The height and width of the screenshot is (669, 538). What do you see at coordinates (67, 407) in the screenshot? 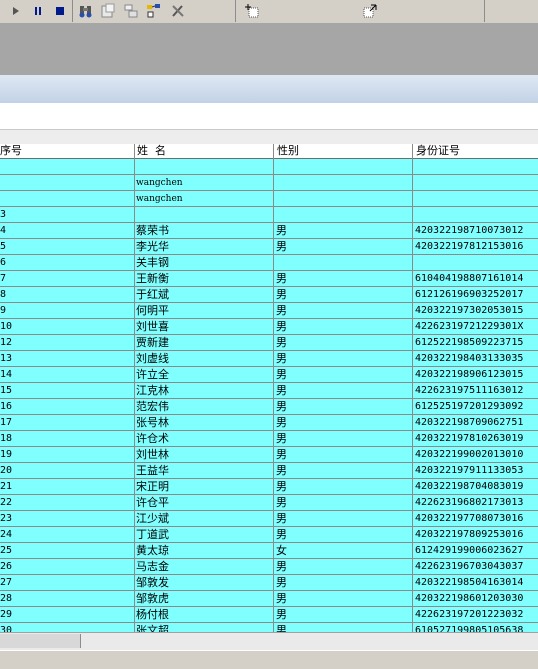
I see `cell-seq: 16` at bounding box center [67, 407].